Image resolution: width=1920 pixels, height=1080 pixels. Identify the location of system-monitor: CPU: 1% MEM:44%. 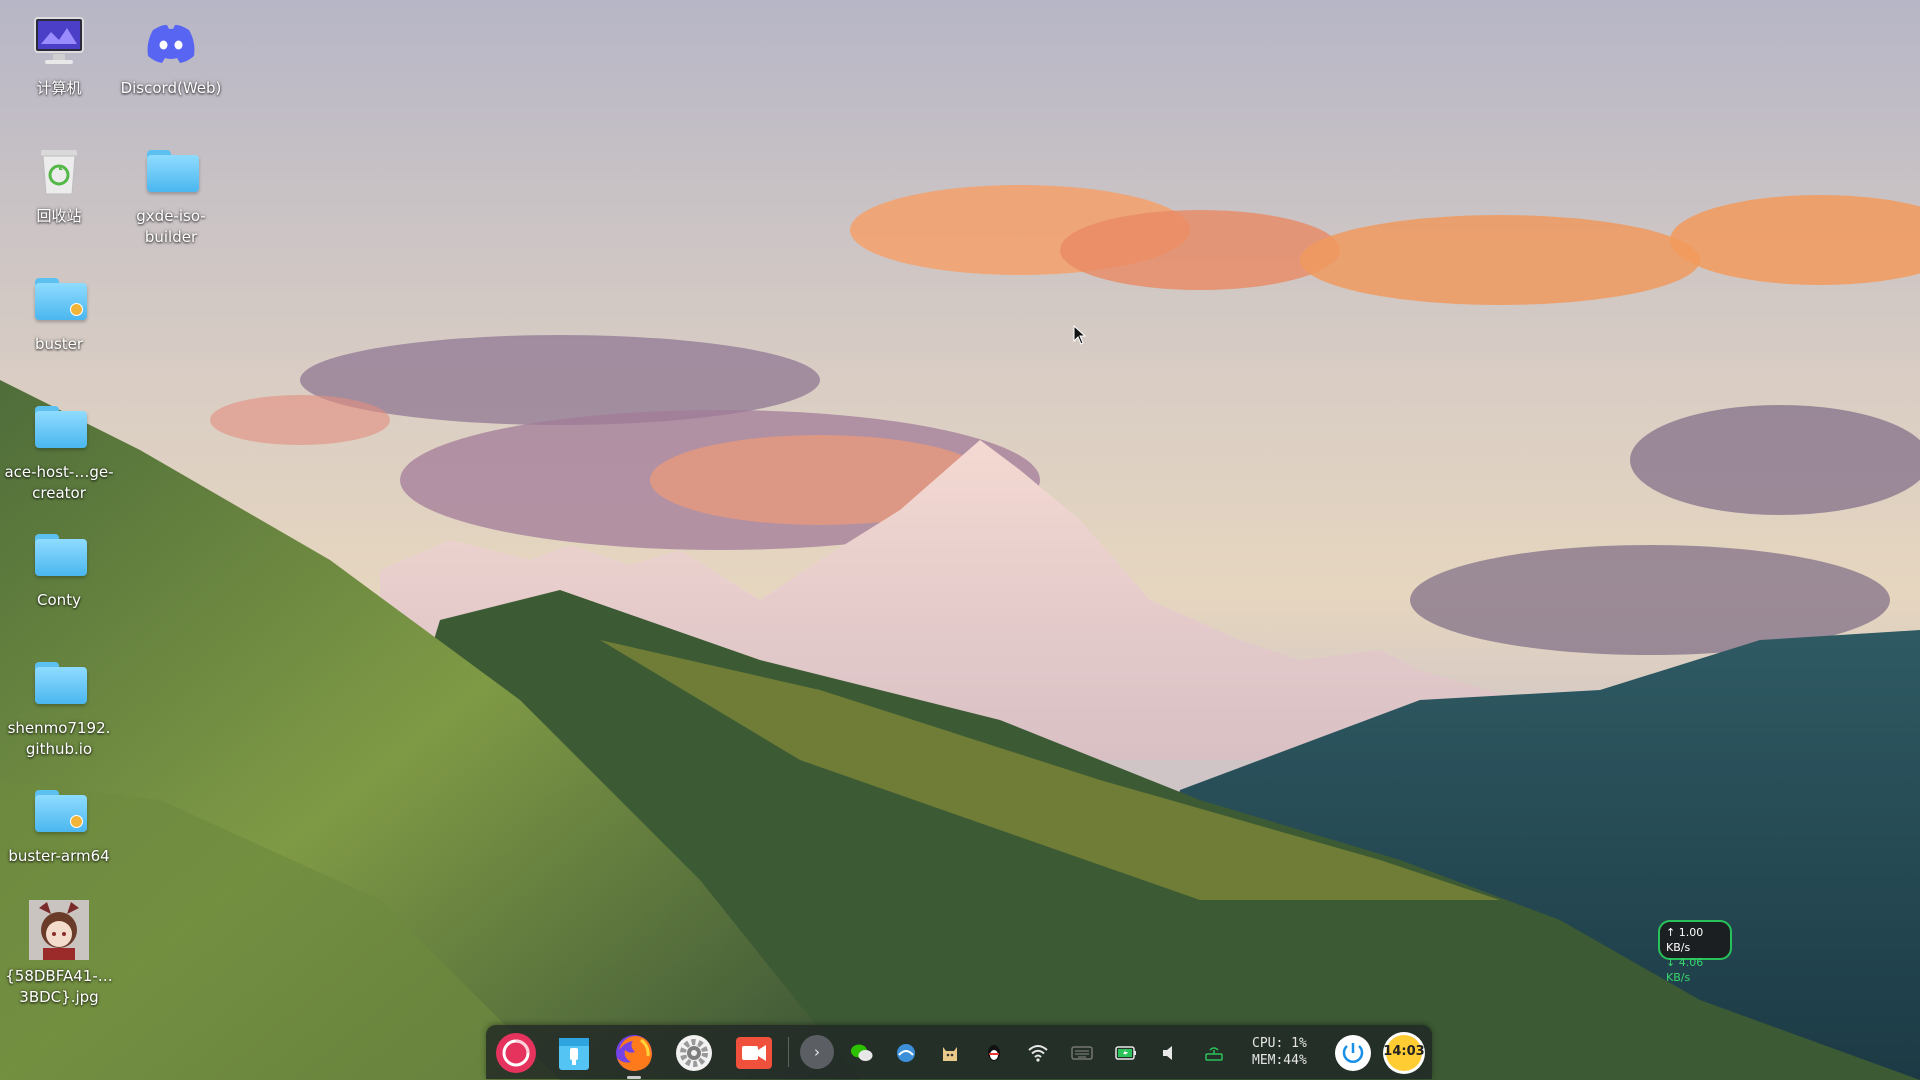
(1290, 1052).